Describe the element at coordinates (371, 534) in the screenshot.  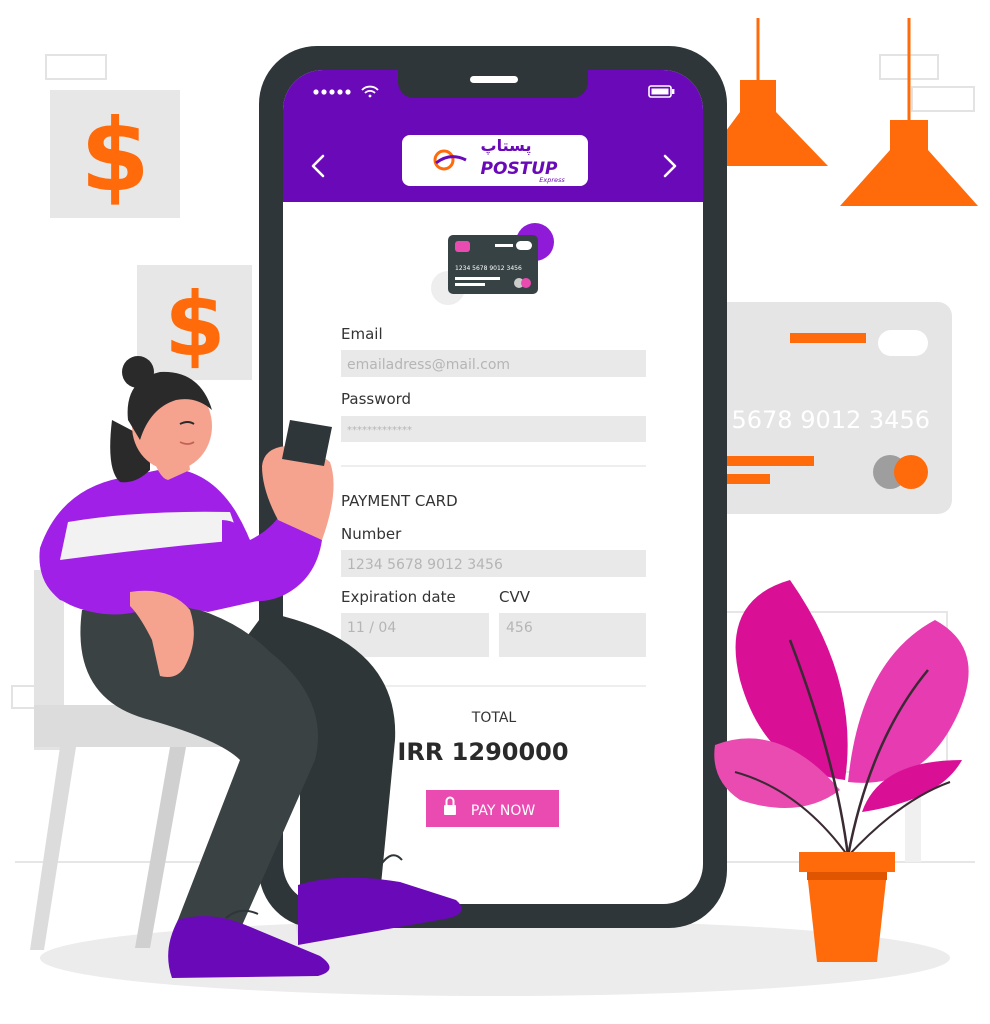
I see `number-label: Number` at that location.